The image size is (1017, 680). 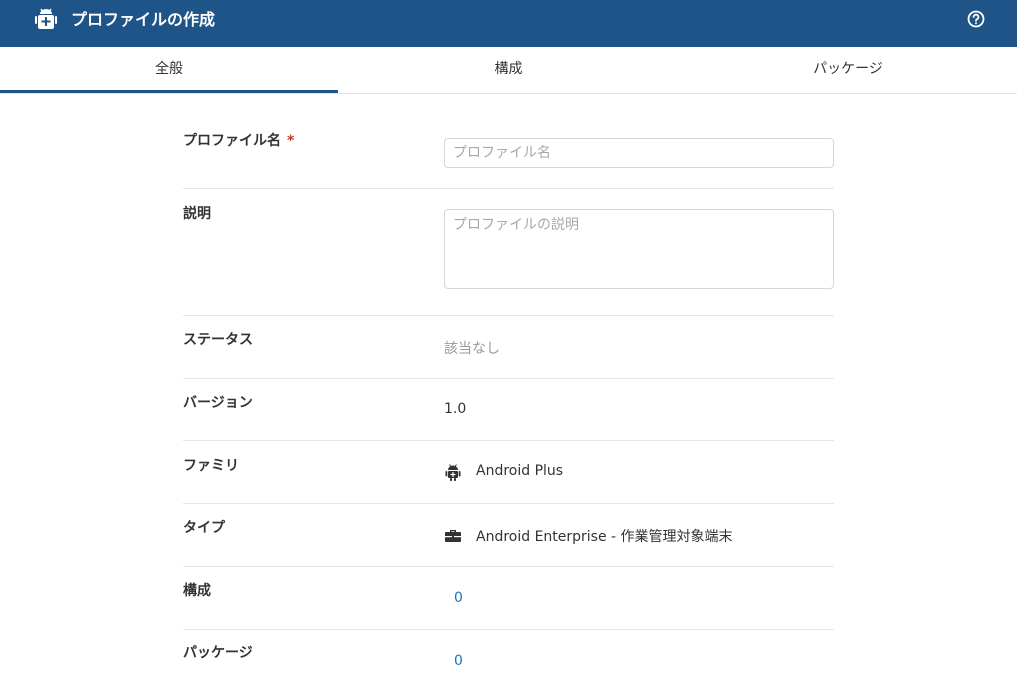 I want to click on row-profile-name: プロファイル名 *, so click(x=508, y=152).